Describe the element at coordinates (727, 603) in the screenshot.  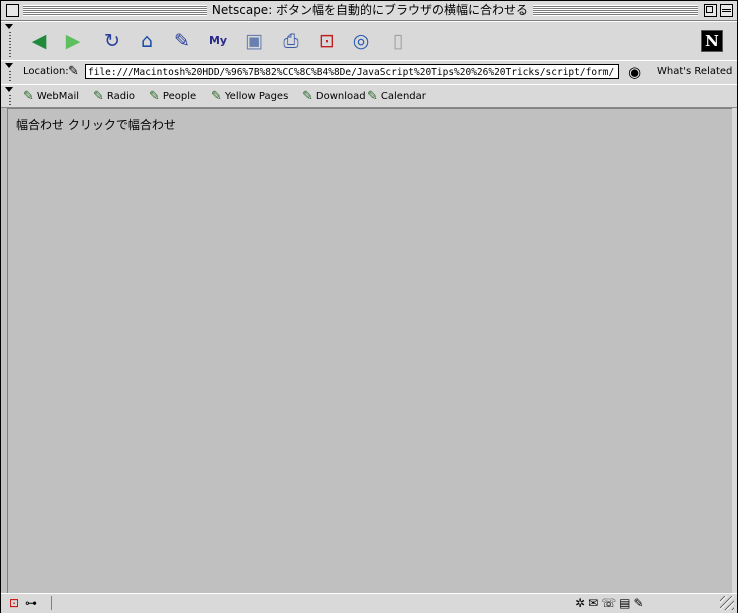
I see `resize-grip-icon` at that location.